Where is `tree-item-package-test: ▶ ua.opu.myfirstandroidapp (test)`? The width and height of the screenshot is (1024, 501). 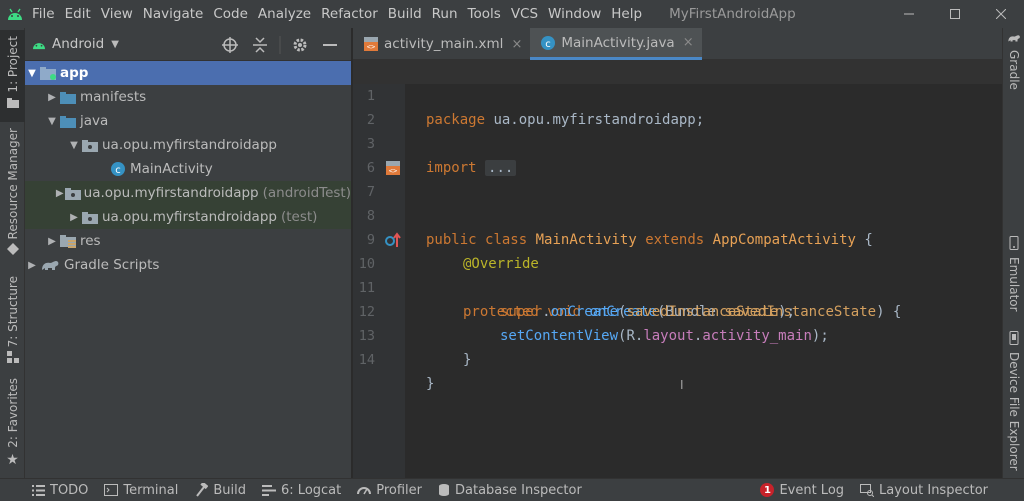
tree-item-package-test: ▶ ua.opu.myfirstandroidapp (test) is located at coordinates (188, 217).